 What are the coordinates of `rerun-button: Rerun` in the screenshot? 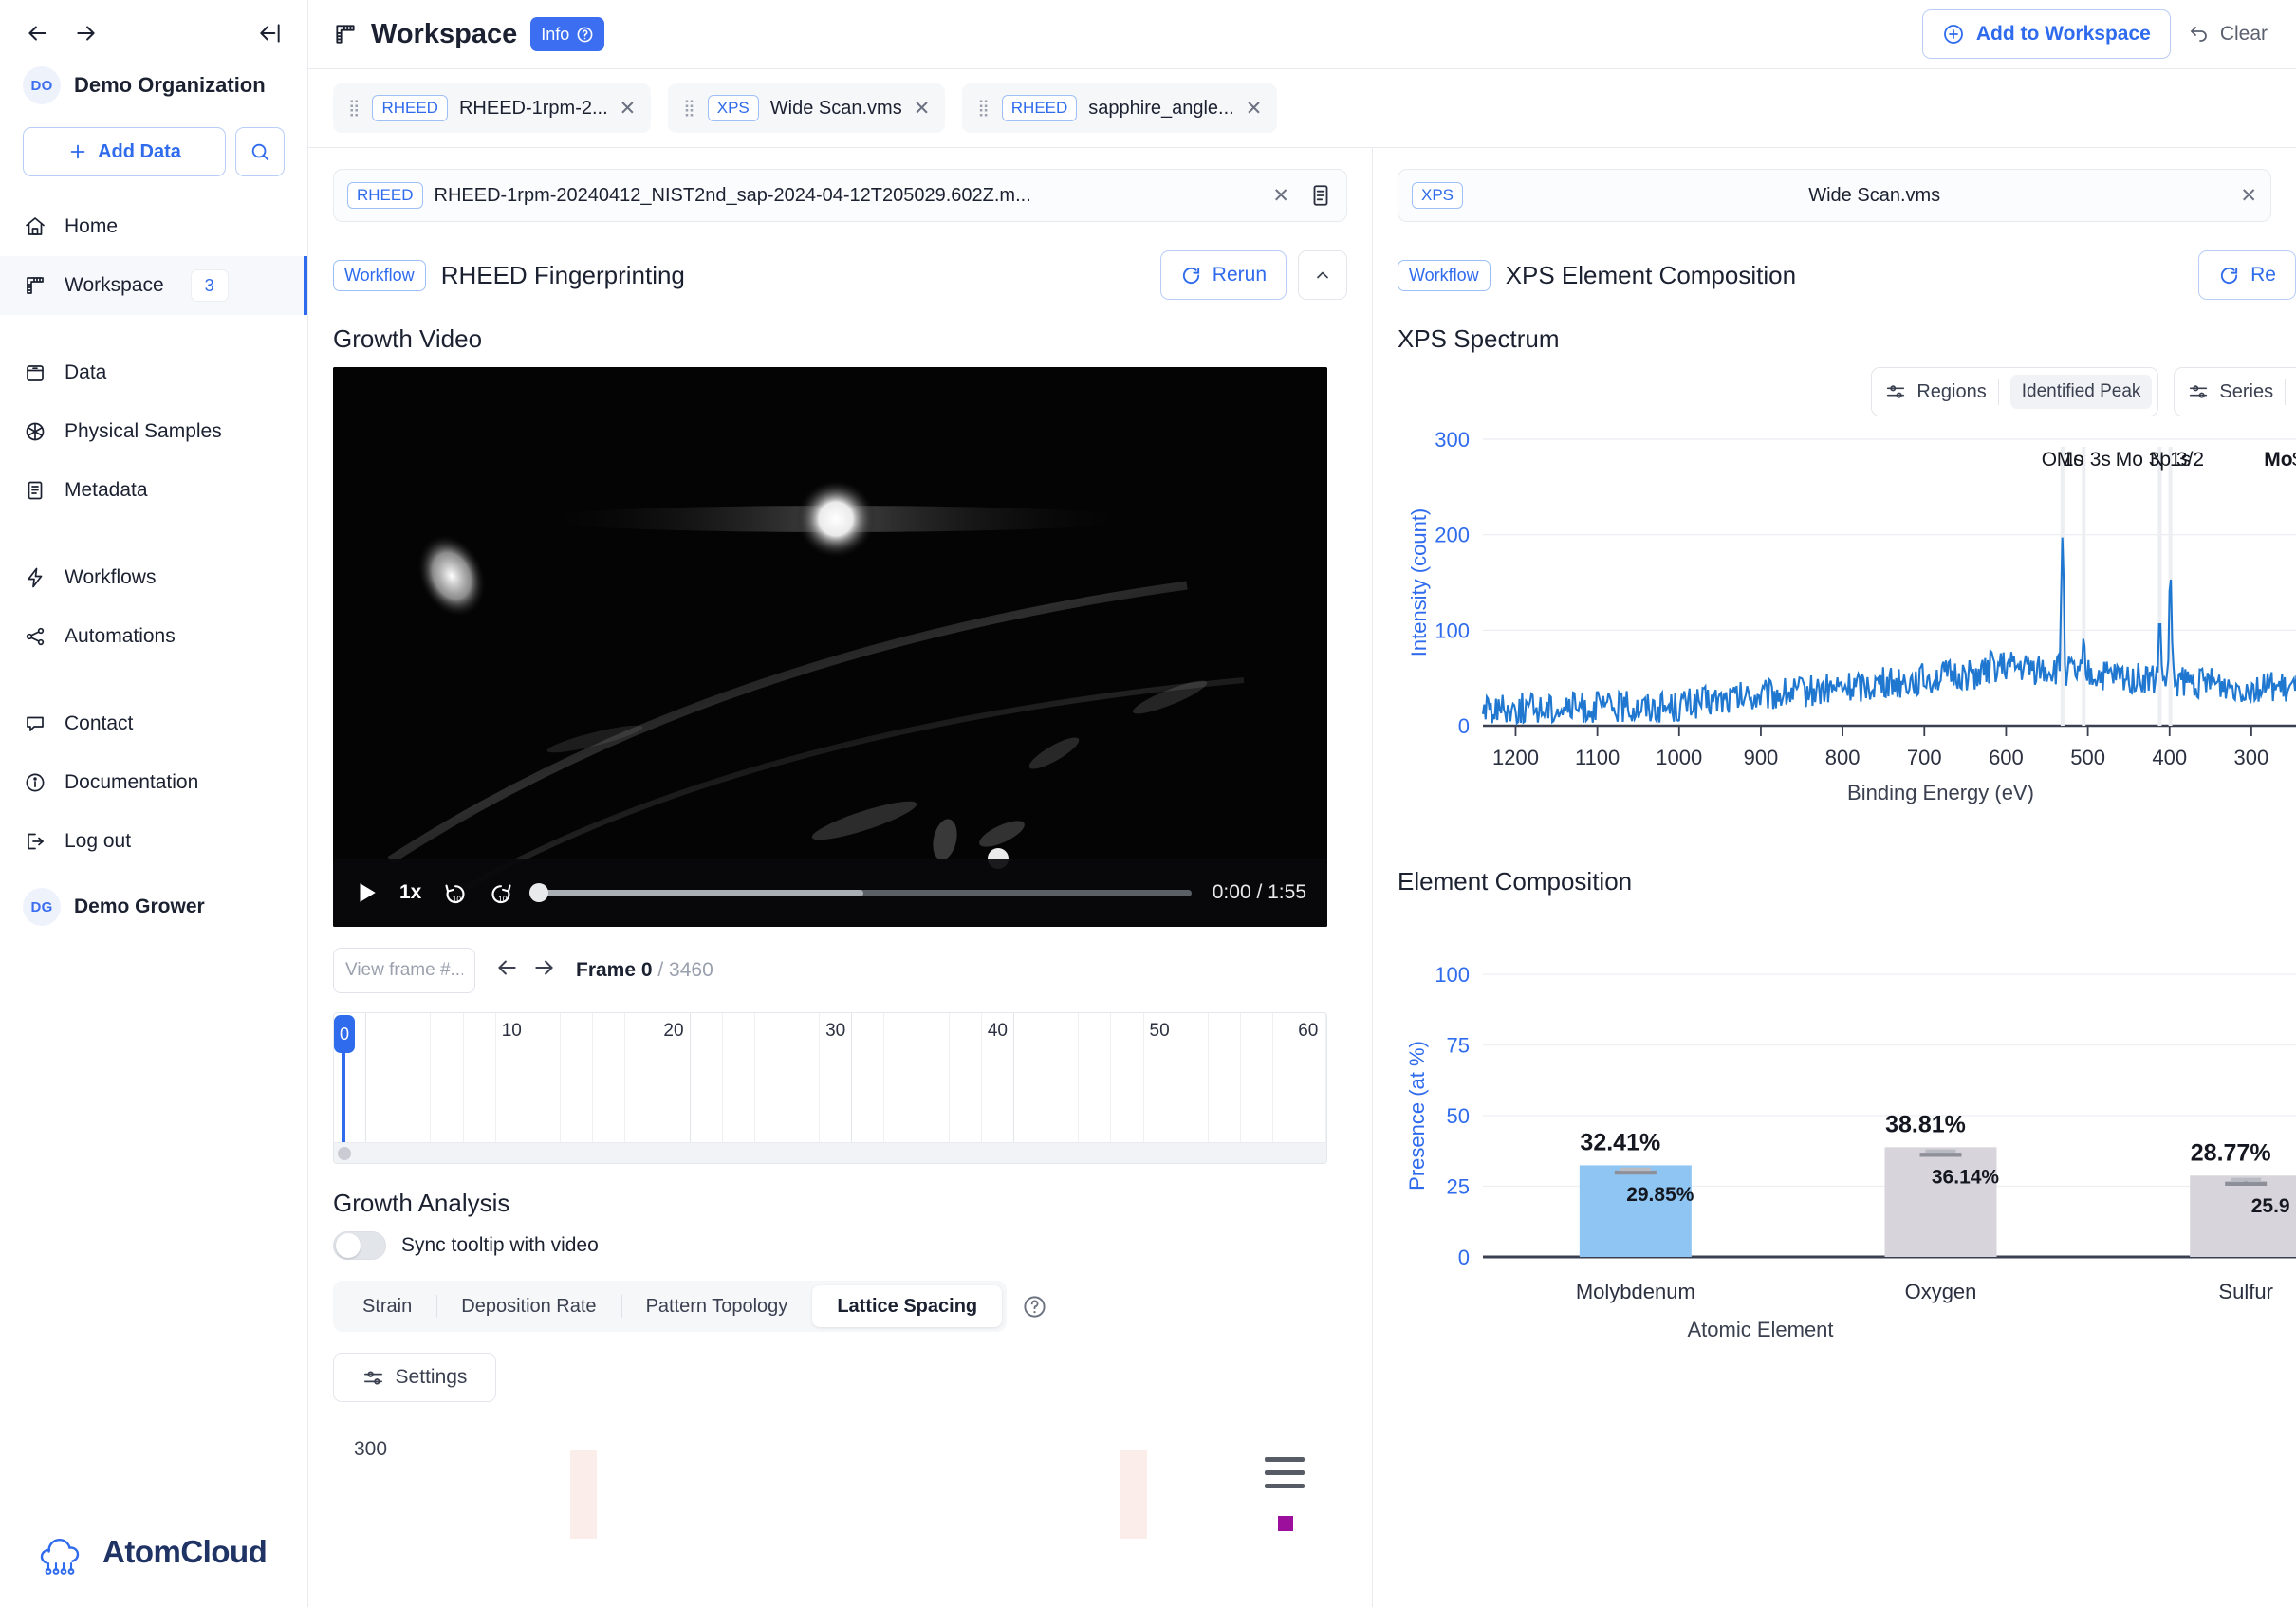 It's located at (1223, 275).